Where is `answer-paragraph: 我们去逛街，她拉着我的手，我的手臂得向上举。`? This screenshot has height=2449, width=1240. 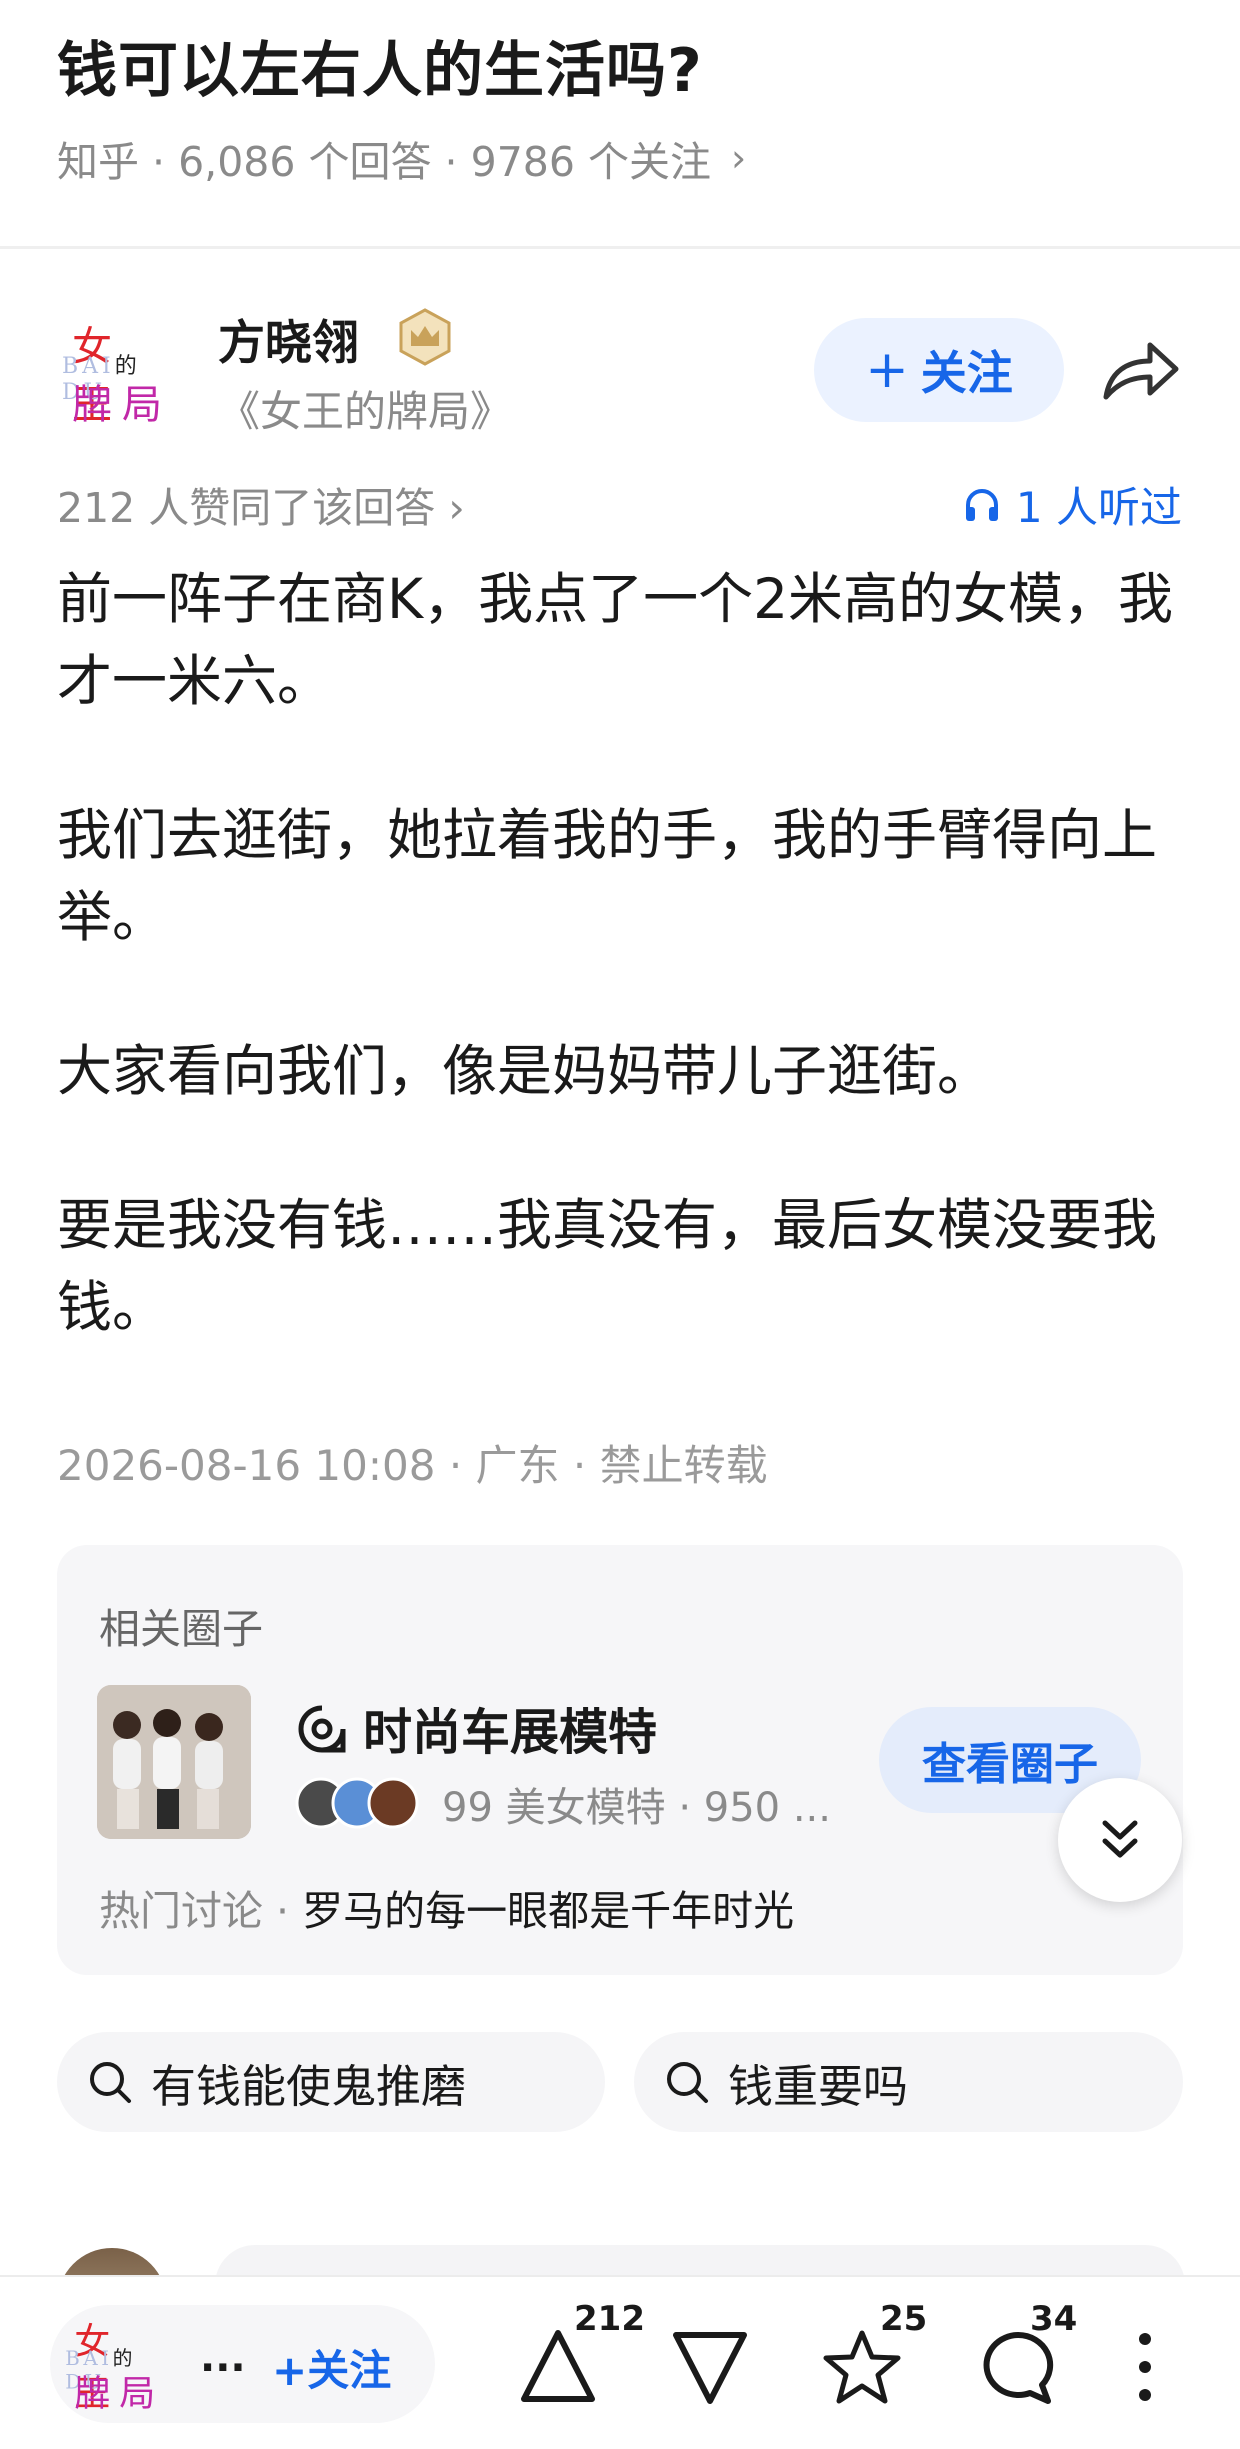 answer-paragraph: 我们去逛街，她拉着我的手，我的手臂得向上举。 is located at coordinates (607, 876).